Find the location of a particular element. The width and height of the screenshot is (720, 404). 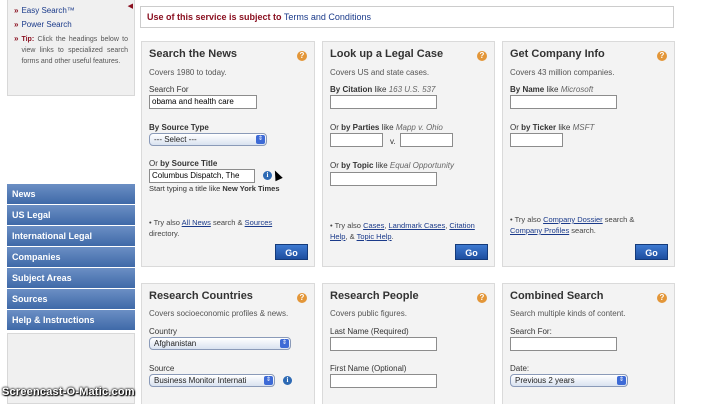

all-news-link: All News is located at coordinates (196, 222).